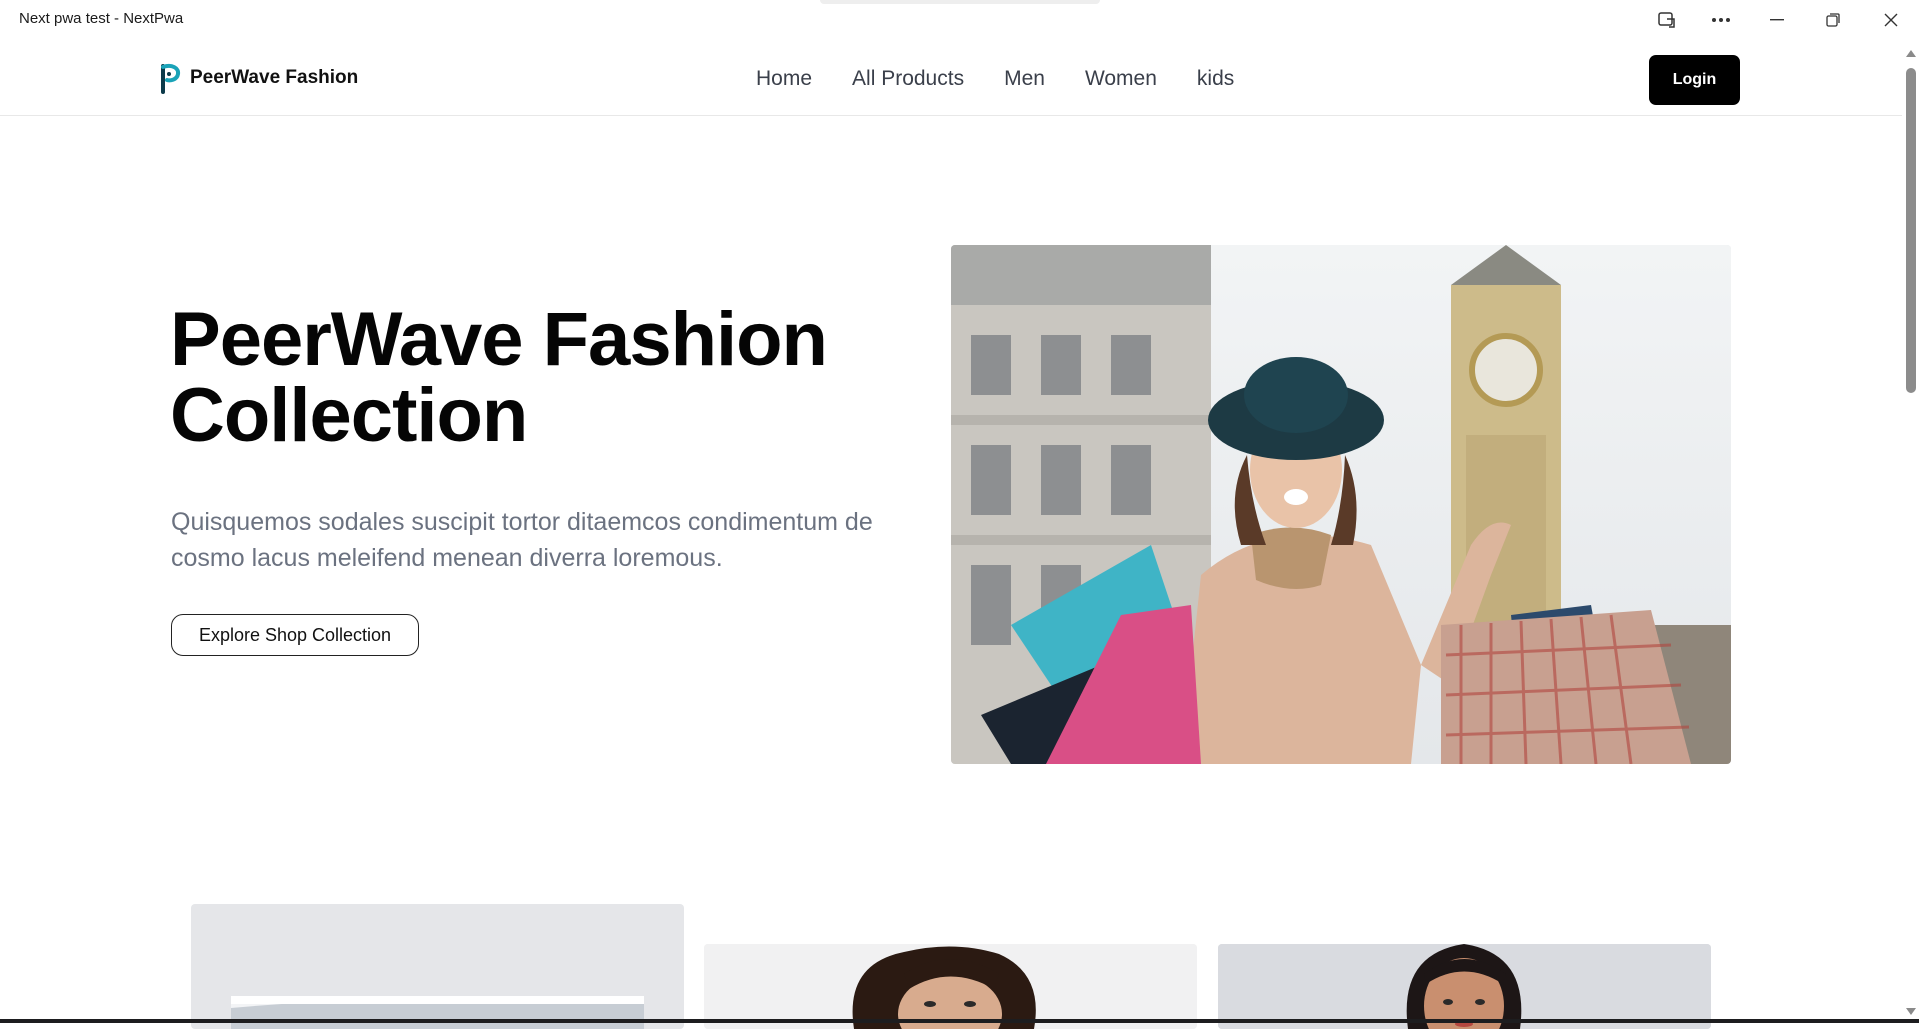 Image resolution: width=1919 pixels, height=1029 pixels. What do you see at coordinates (1694, 80) in the screenshot?
I see `login-button: Login` at bounding box center [1694, 80].